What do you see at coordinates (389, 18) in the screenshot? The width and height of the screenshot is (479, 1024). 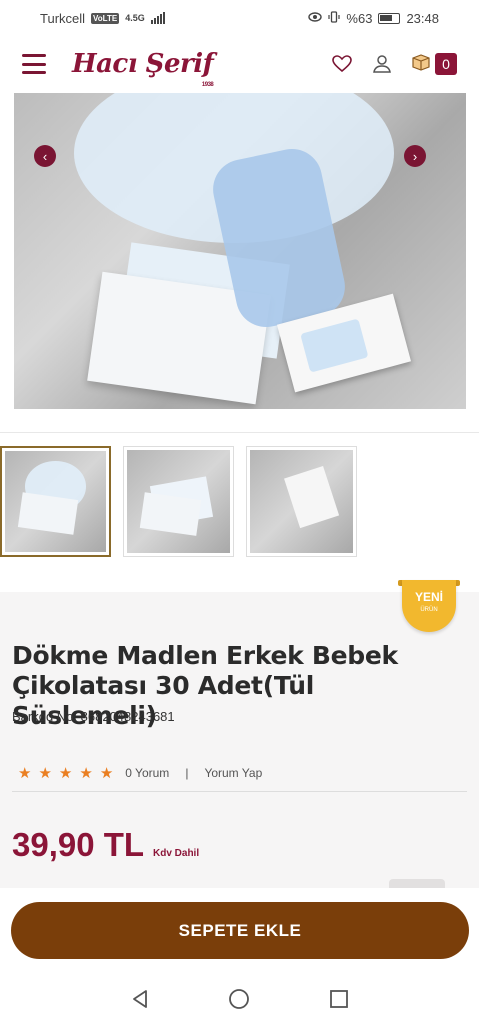 I see `battery-icon` at bounding box center [389, 18].